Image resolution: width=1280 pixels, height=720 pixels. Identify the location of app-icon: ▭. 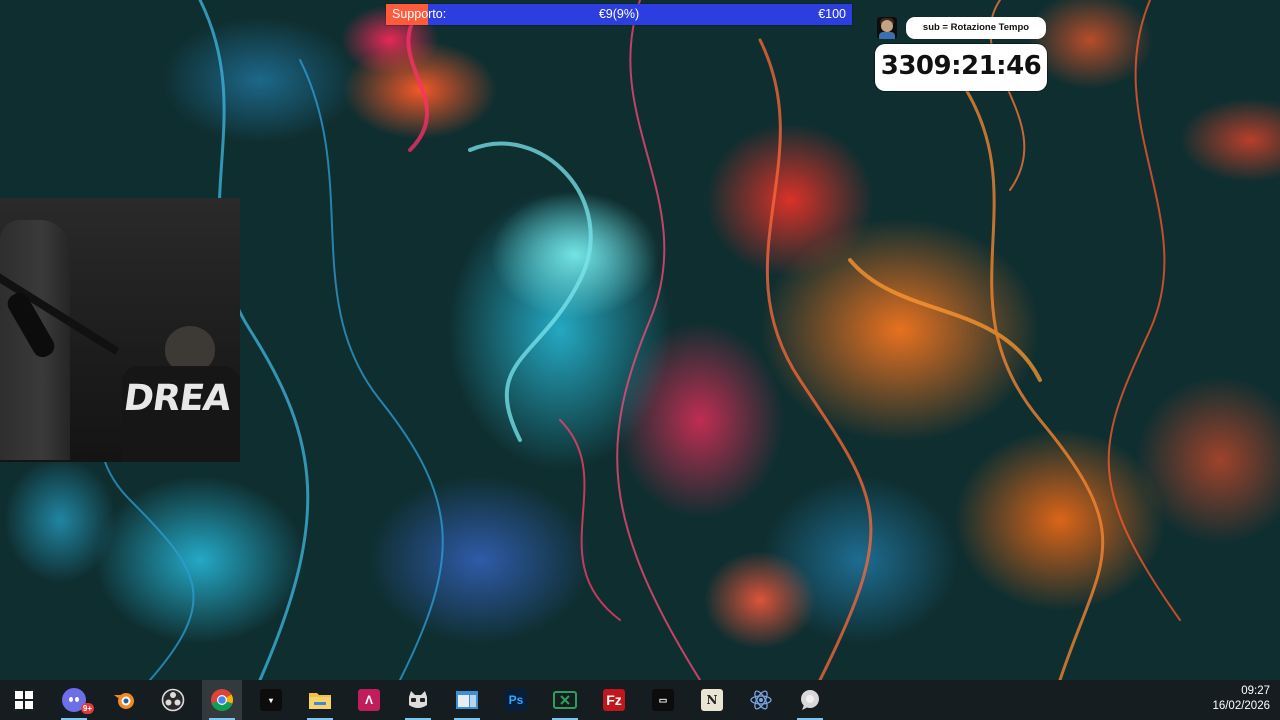
(663, 700).